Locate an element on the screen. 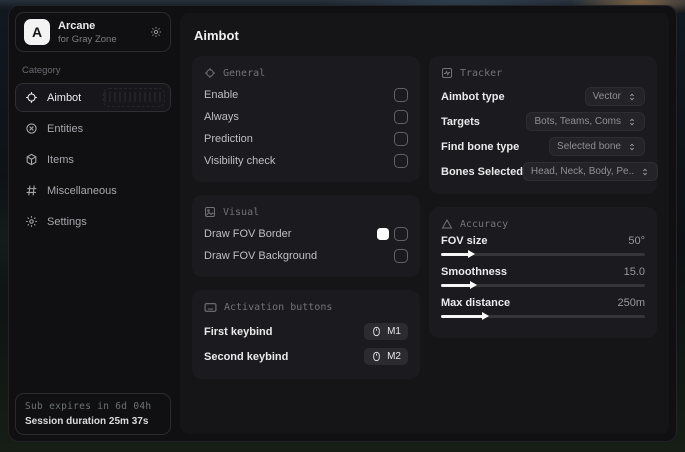 The width and height of the screenshot is (685, 452). card-title: Accuracy is located at coordinates (484, 224).